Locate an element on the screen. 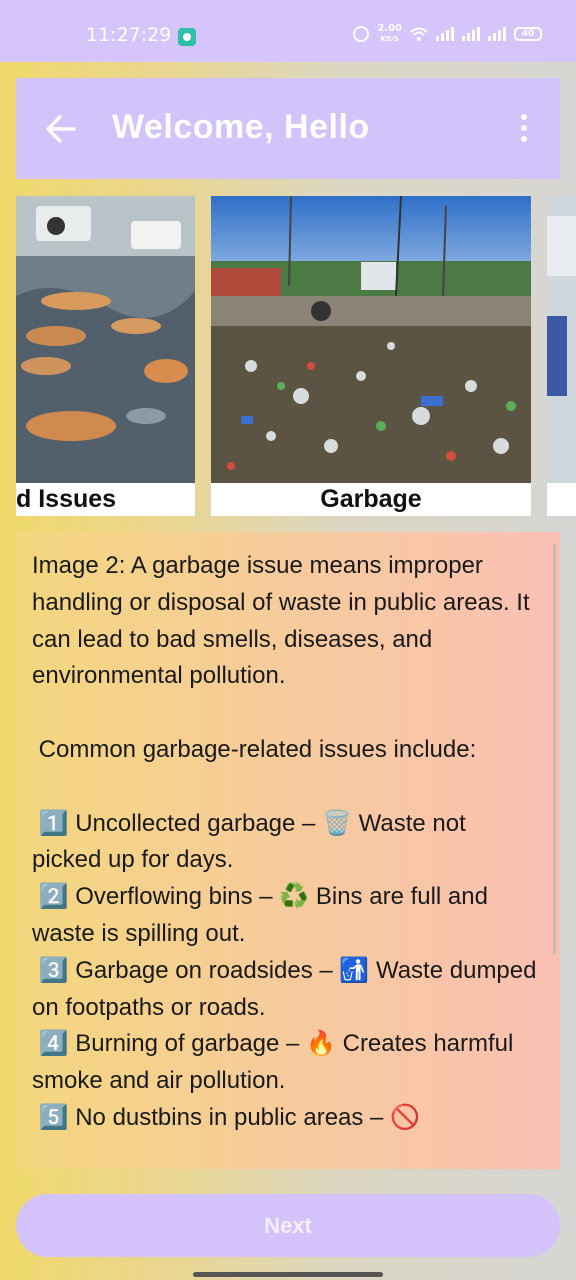 The image size is (576, 1280). status-icons: 2.00 KB/S 40 is located at coordinates (447, 34).